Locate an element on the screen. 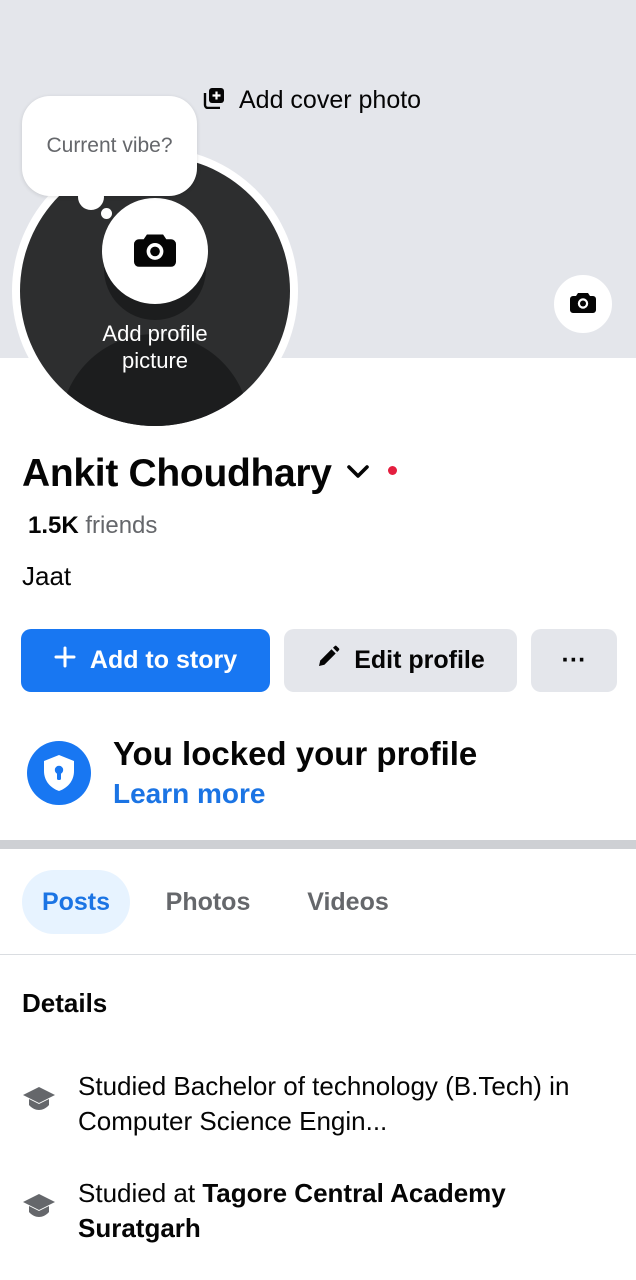 The height and width of the screenshot is (1280, 636). detail-prefix: Studied at is located at coordinates (140, 1193).